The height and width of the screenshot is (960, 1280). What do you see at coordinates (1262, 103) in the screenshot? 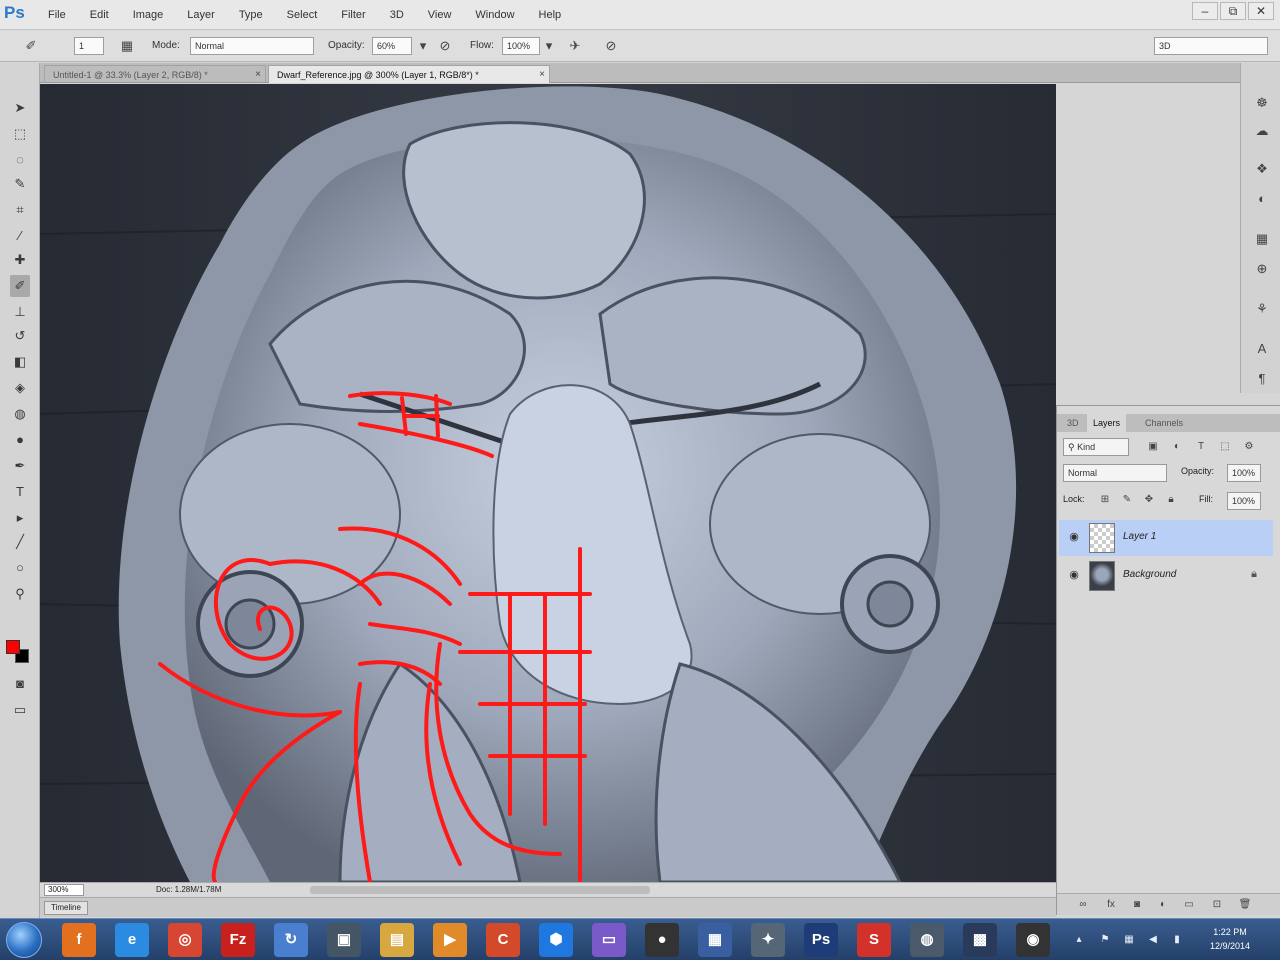
I see `history-icon: ☸` at bounding box center [1262, 103].